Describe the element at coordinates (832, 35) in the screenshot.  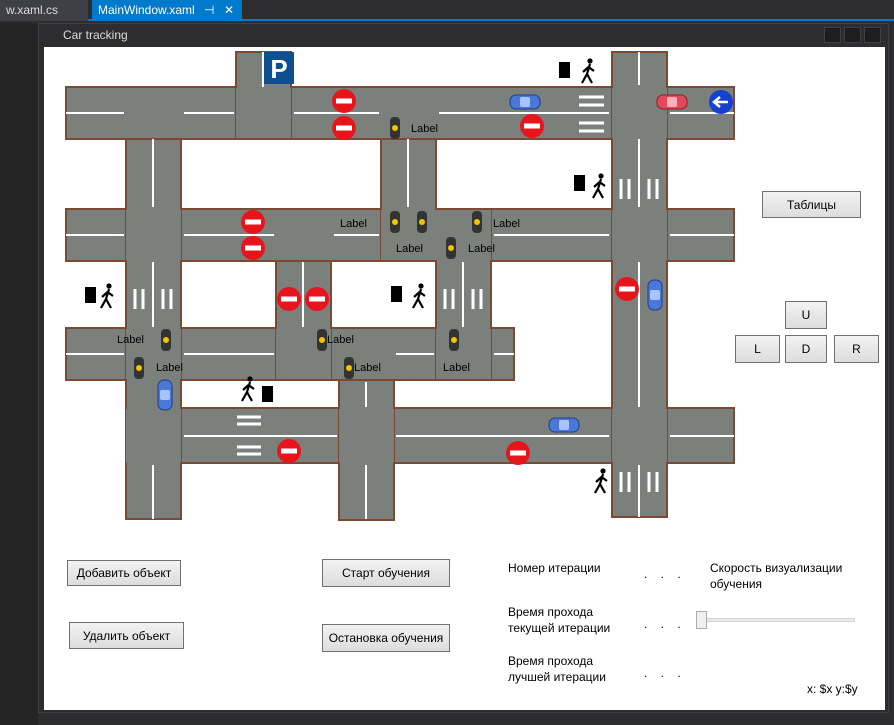
I see `minimize-button` at that location.